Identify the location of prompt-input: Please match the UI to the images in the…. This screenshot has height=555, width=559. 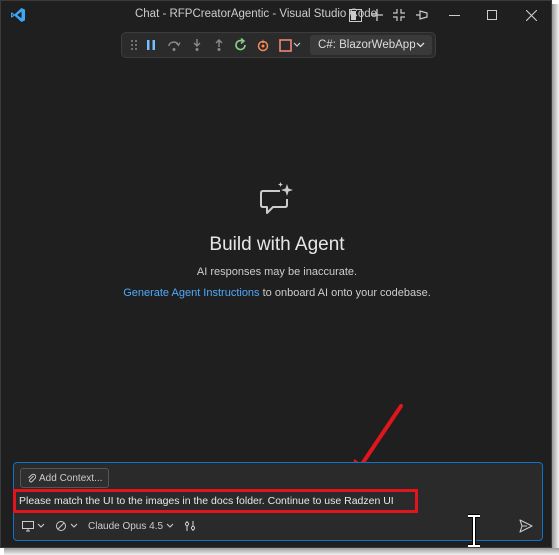
(206, 501).